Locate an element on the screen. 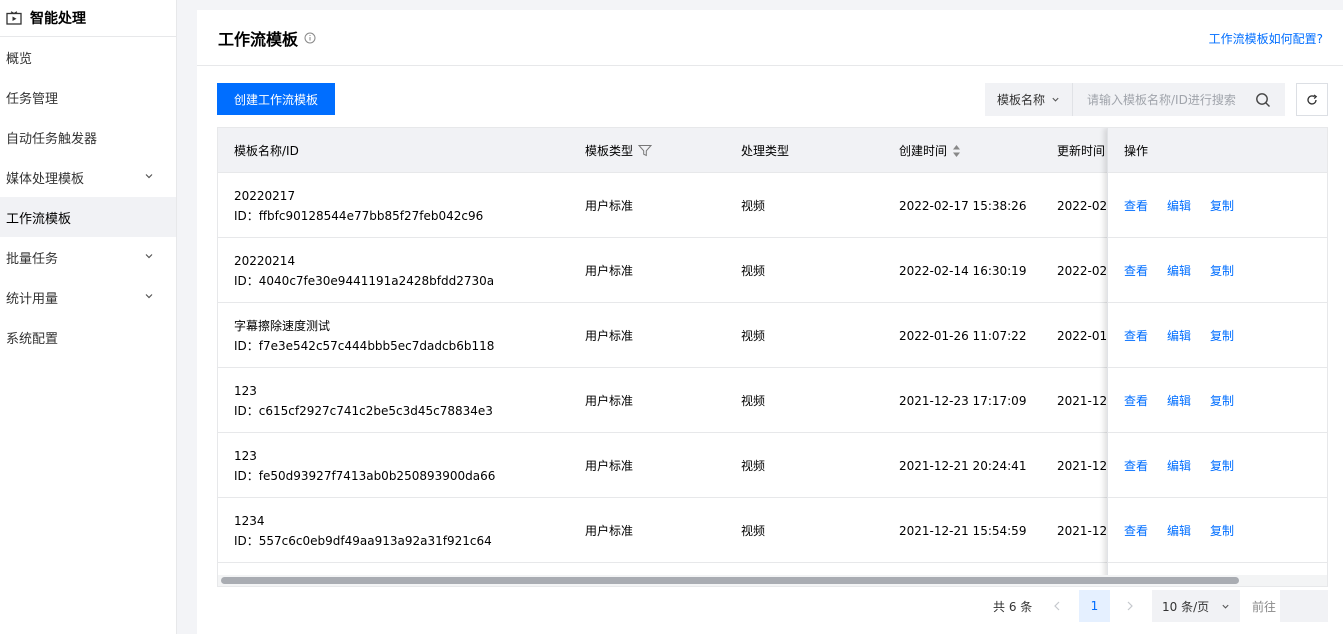 Image resolution: width=1343 pixels, height=634 pixels. search-input is located at coordinates (1164, 99).